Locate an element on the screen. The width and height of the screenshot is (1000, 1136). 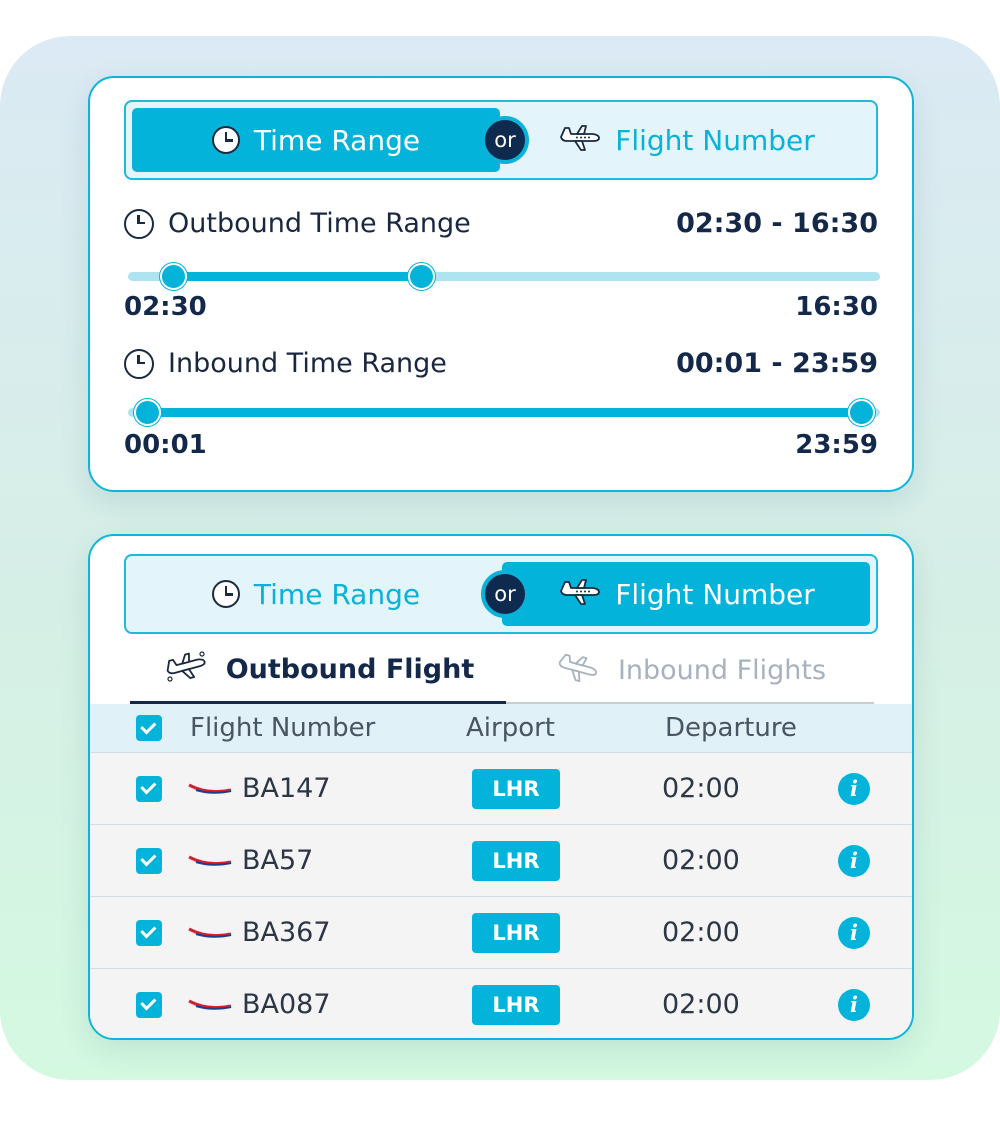
inbound-from: 00:01 is located at coordinates (719, 363).